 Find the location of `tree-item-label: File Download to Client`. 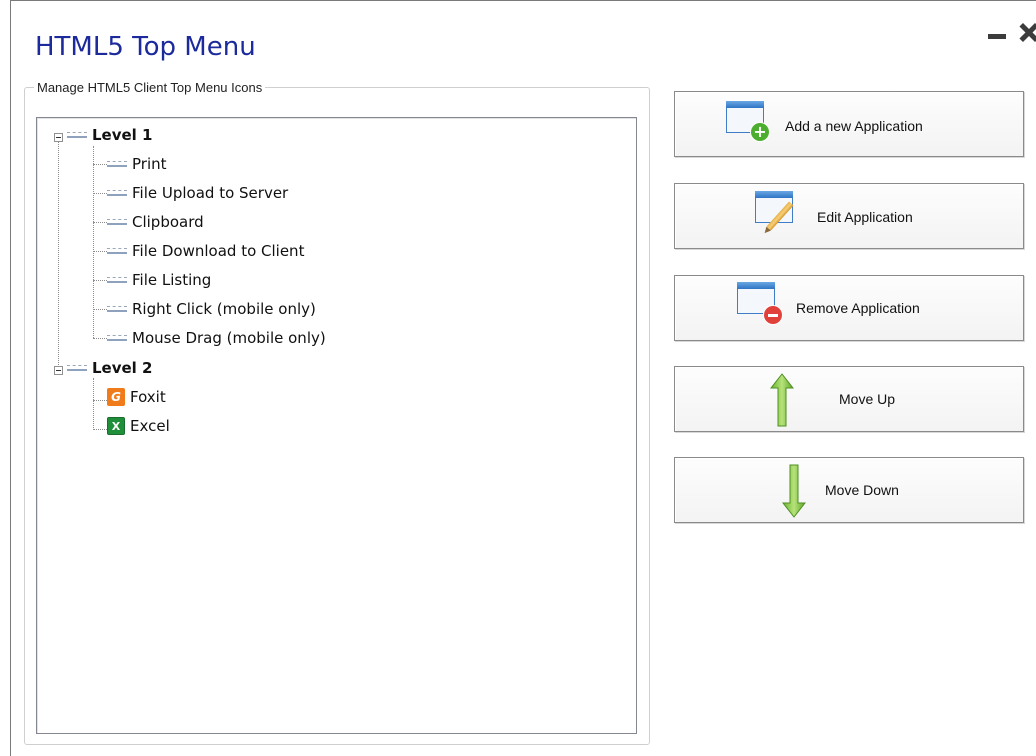

tree-item-label: File Download to Client is located at coordinates (218, 251).